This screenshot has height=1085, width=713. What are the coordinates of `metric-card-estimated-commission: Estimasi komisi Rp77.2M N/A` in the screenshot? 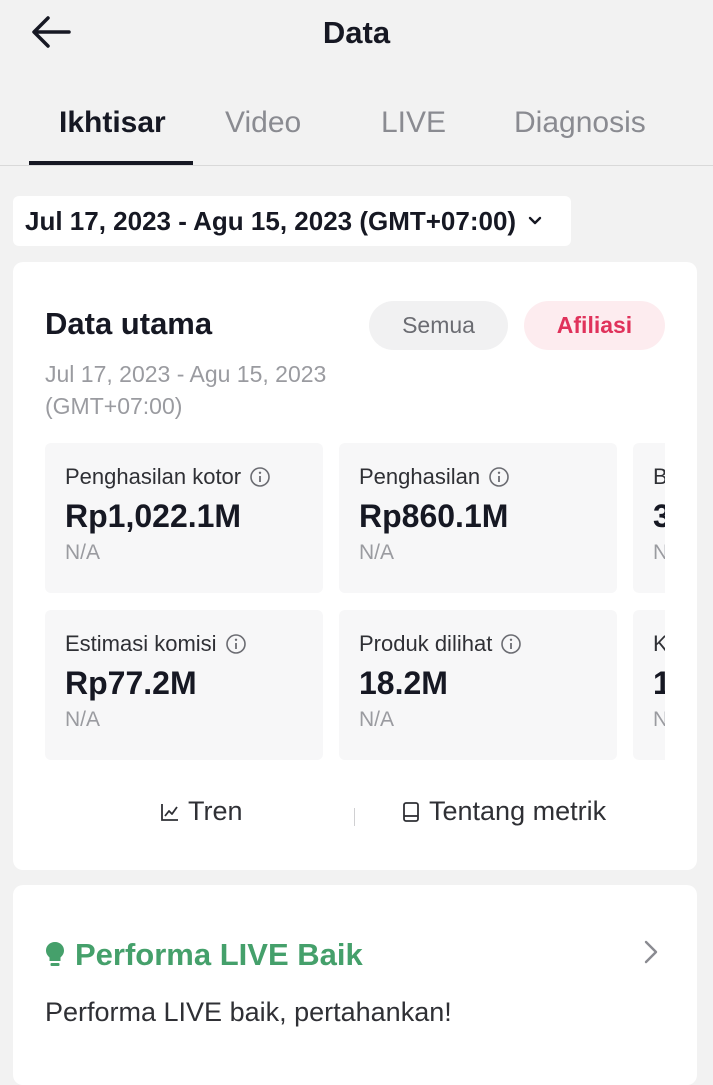 It's located at (184, 685).